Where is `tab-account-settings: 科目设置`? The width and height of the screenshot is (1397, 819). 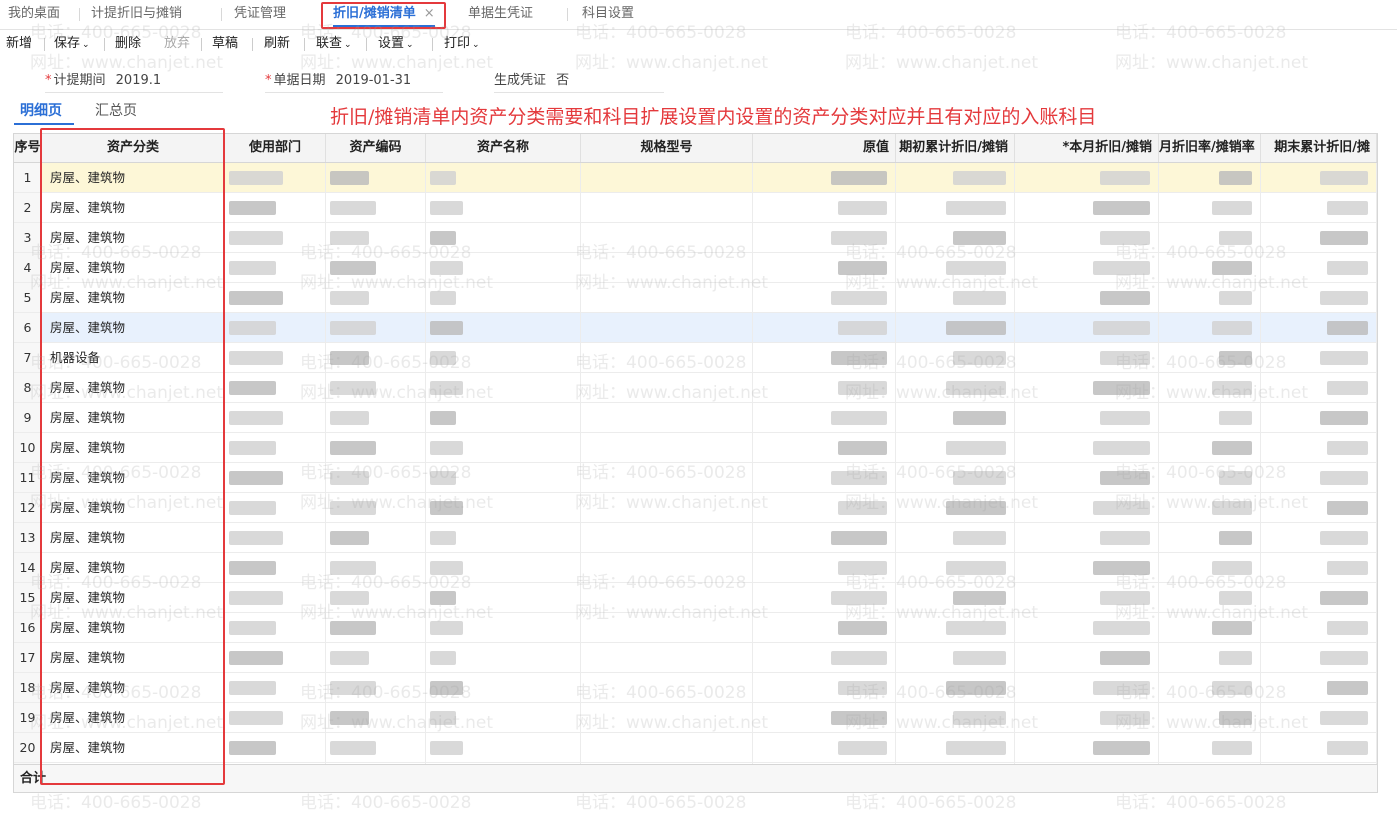 tab-account-settings: 科目设置 is located at coordinates (608, 14).